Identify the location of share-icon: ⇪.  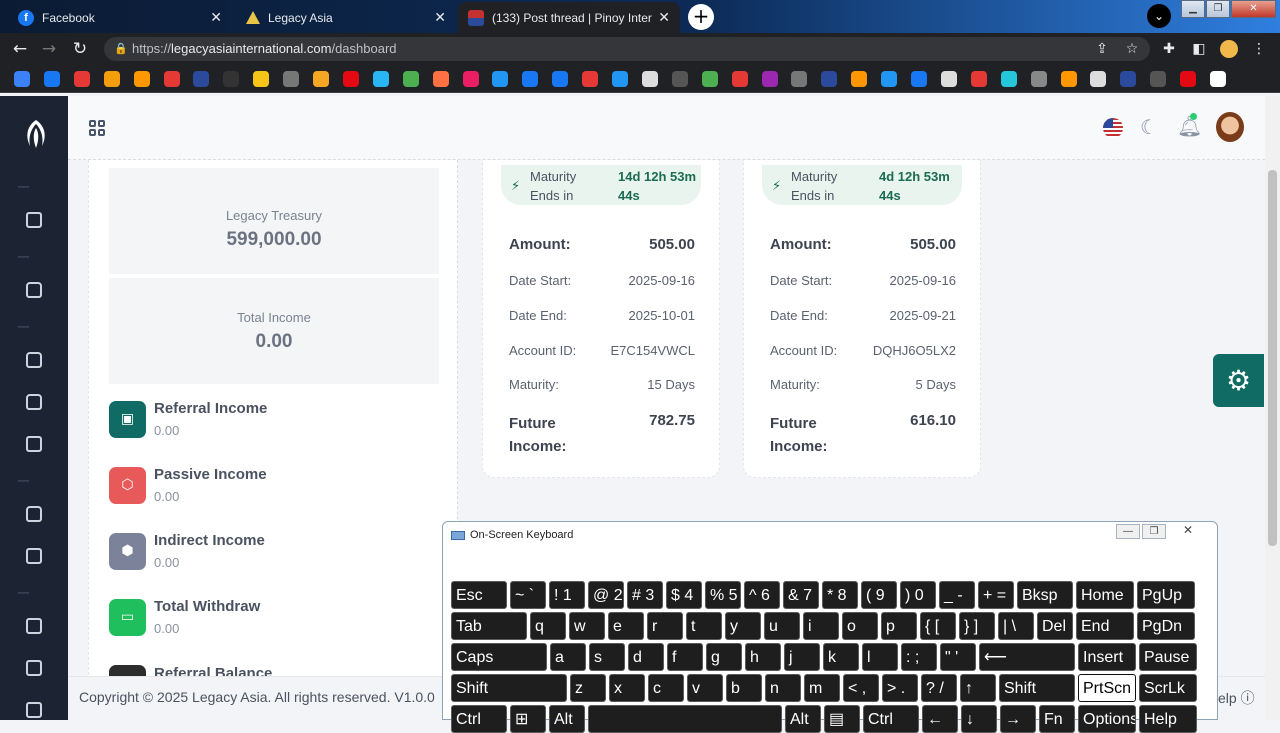
(1102, 49).